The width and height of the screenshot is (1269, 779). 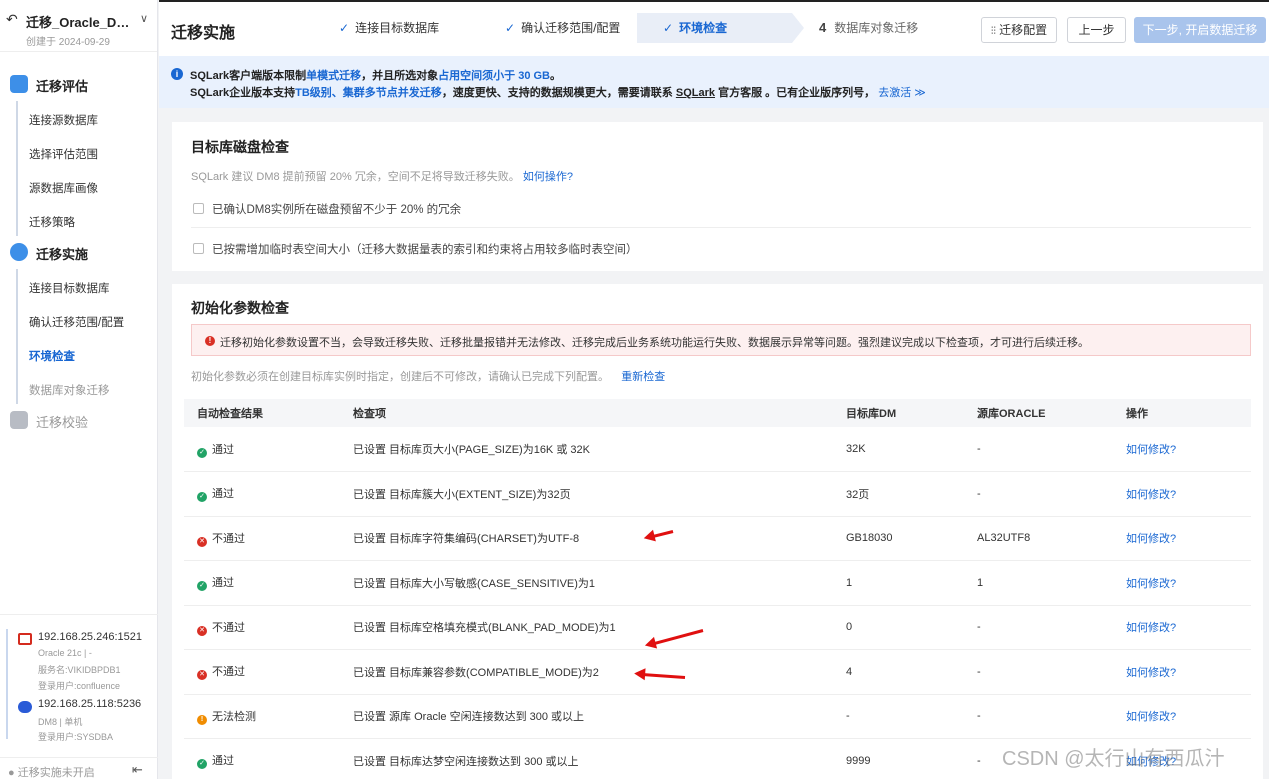 I want to click on sqlark-link: SQLark, so click(x=695, y=93).